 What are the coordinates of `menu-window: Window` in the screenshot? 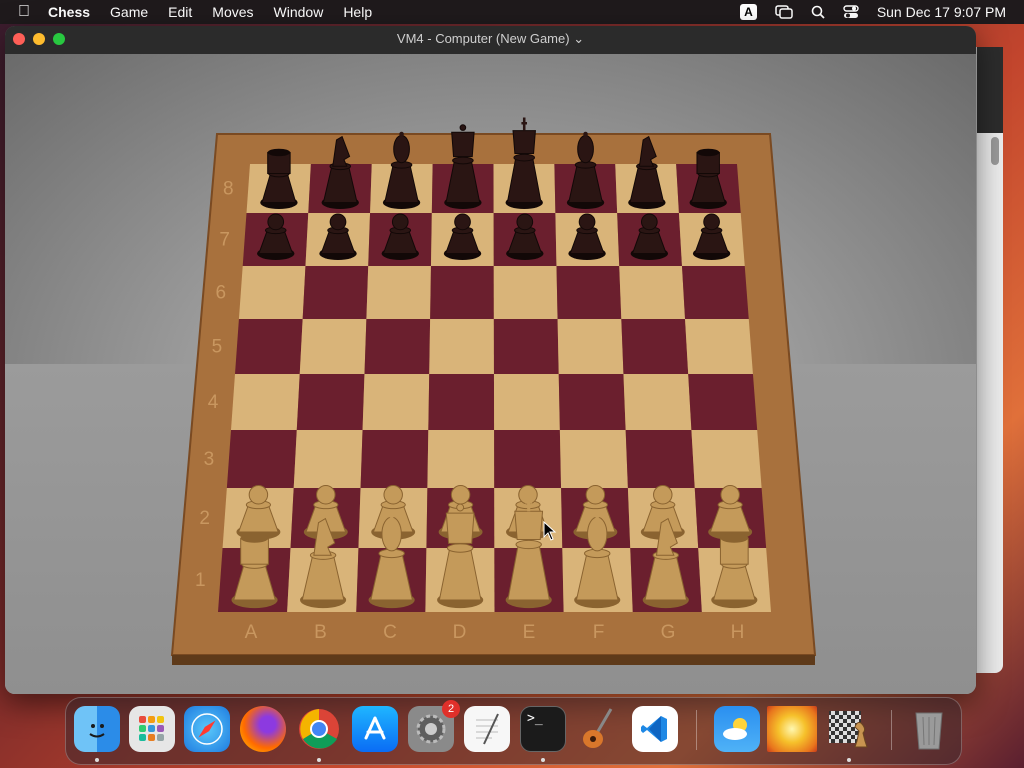 It's located at (299, 12).